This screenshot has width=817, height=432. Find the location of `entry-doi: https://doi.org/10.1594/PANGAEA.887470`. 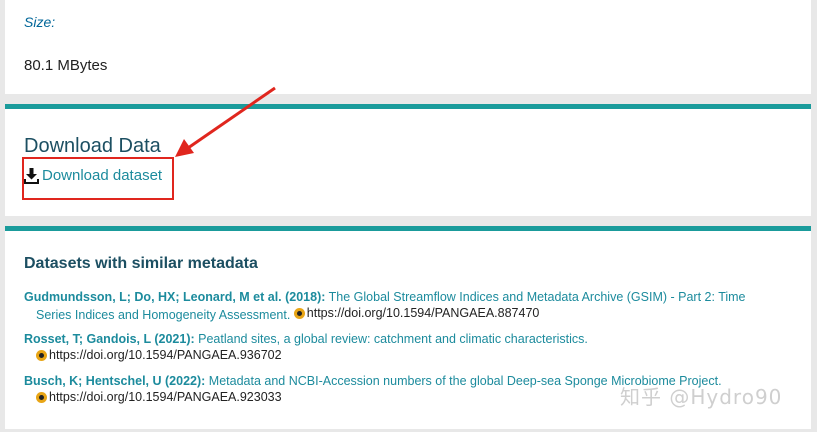

entry-doi: https://doi.org/10.1594/PANGAEA.887470 is located at coordinates (423, 313).